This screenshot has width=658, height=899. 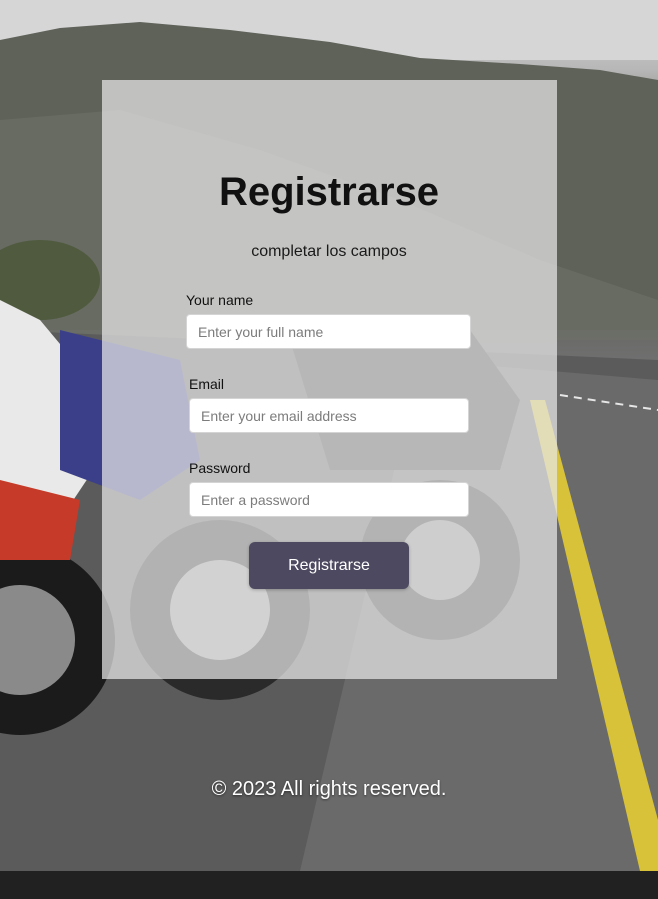 What do you see at coordinates (329, 885) in the screenshot?
I see `footer-bar` at bounding box center [329, 885].